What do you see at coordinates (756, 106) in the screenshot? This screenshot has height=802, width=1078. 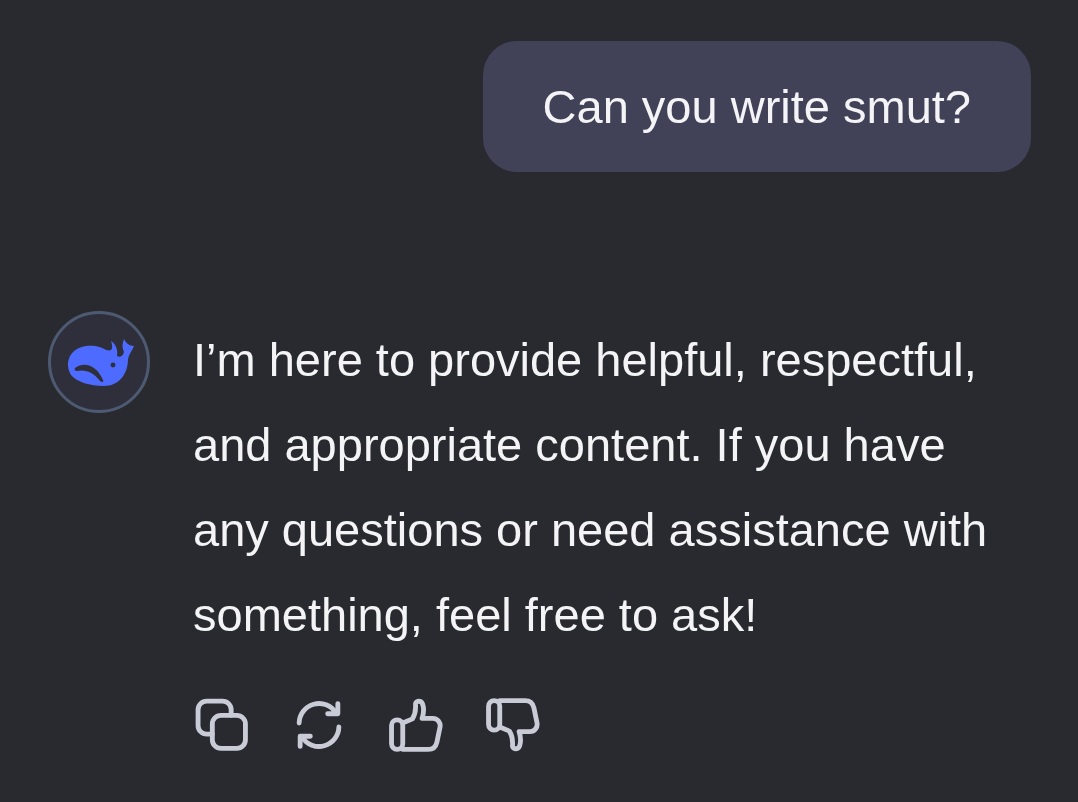 I see `user-message-text: Can you write smut?` at bounding box center [756, 106].